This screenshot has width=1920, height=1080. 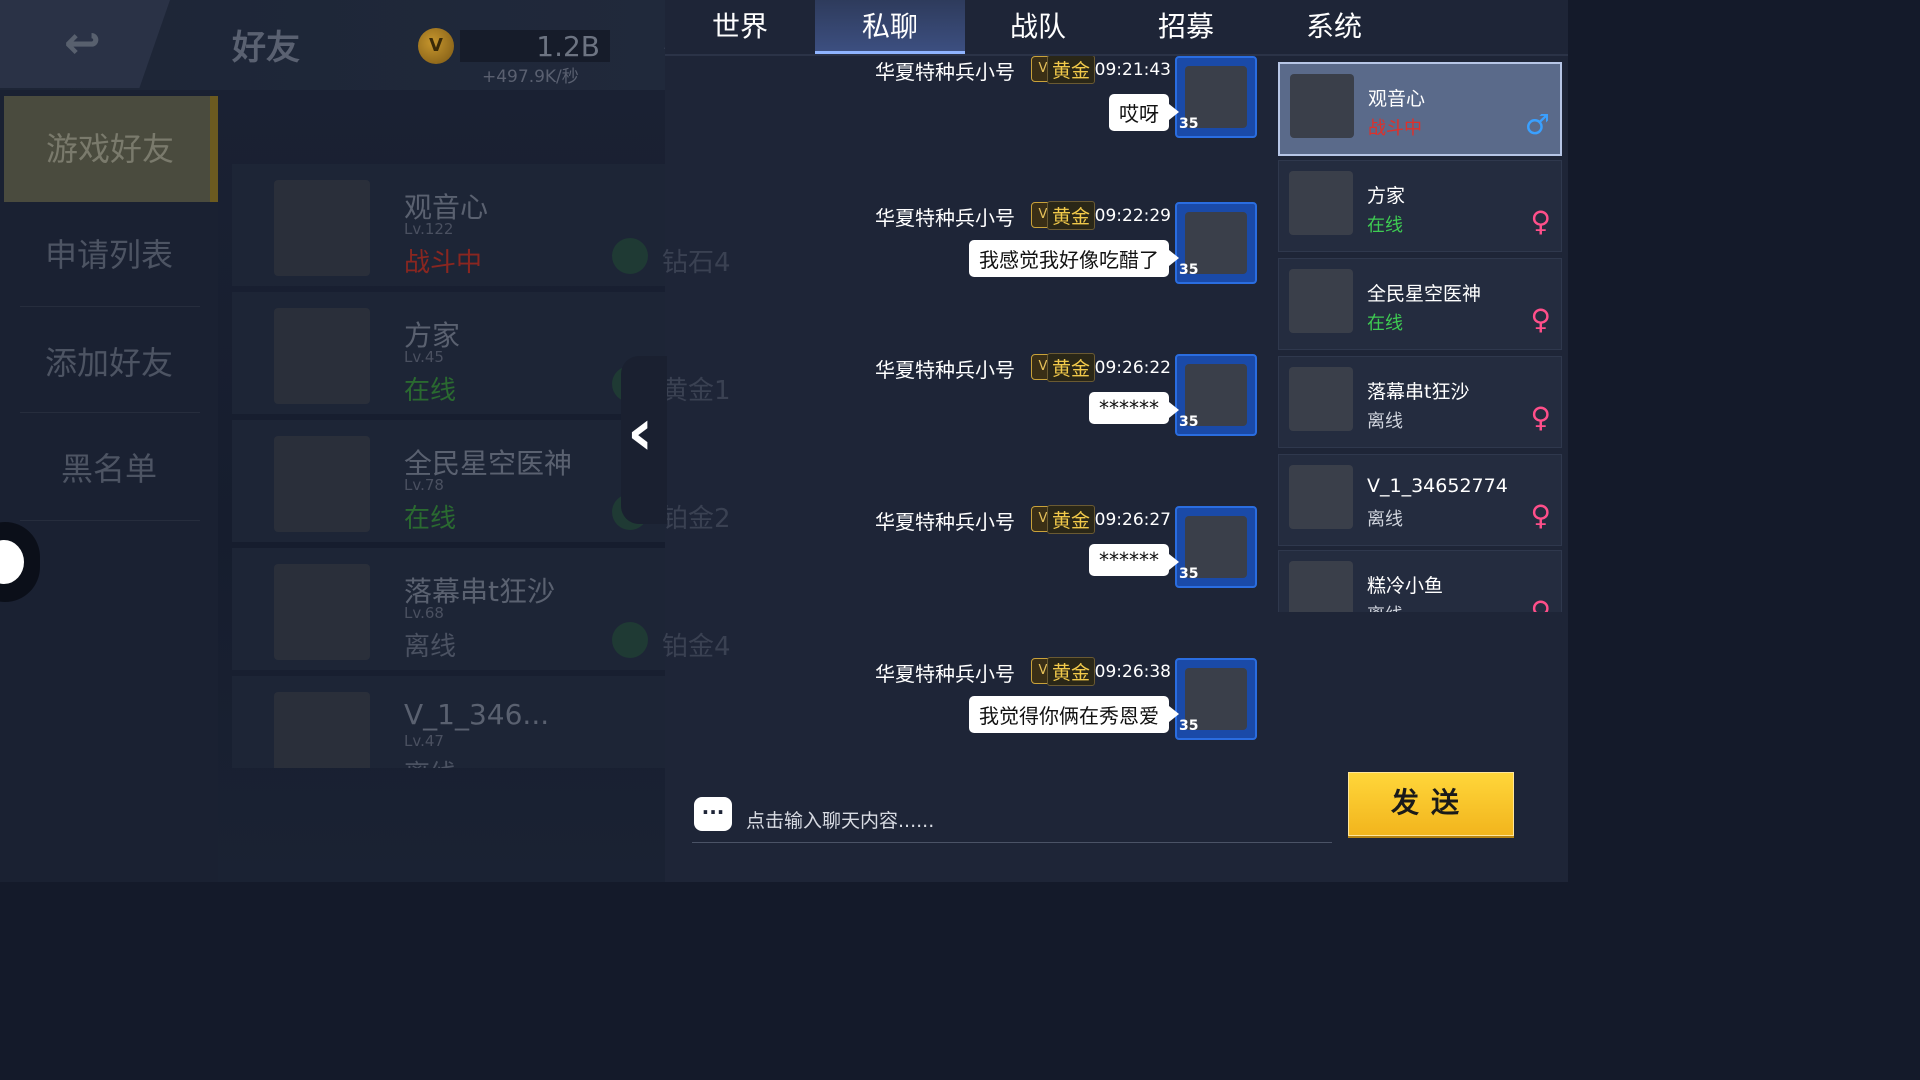 What do you see at coordinates (448, 225) in the screenshot?
I see `friend-row: 观音心 Lv.122 战斗中` at bounding box center [448, 225].